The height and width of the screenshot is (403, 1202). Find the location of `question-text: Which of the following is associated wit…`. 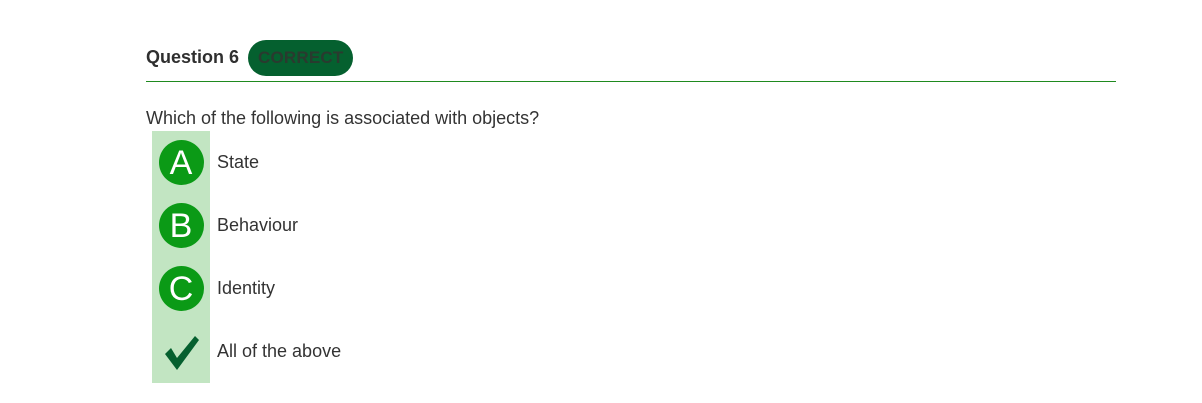

question-text: Which of the following is associated wit… is located at coordinates (343, 118).